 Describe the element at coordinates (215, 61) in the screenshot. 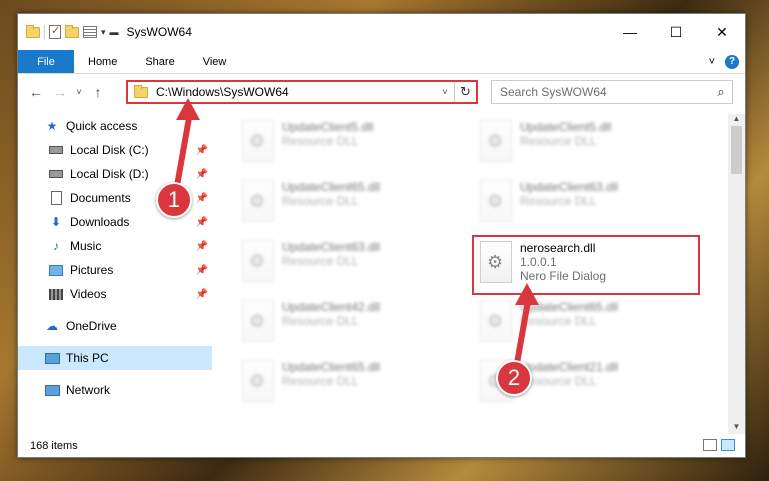

I see `tab-view: View` at that location.